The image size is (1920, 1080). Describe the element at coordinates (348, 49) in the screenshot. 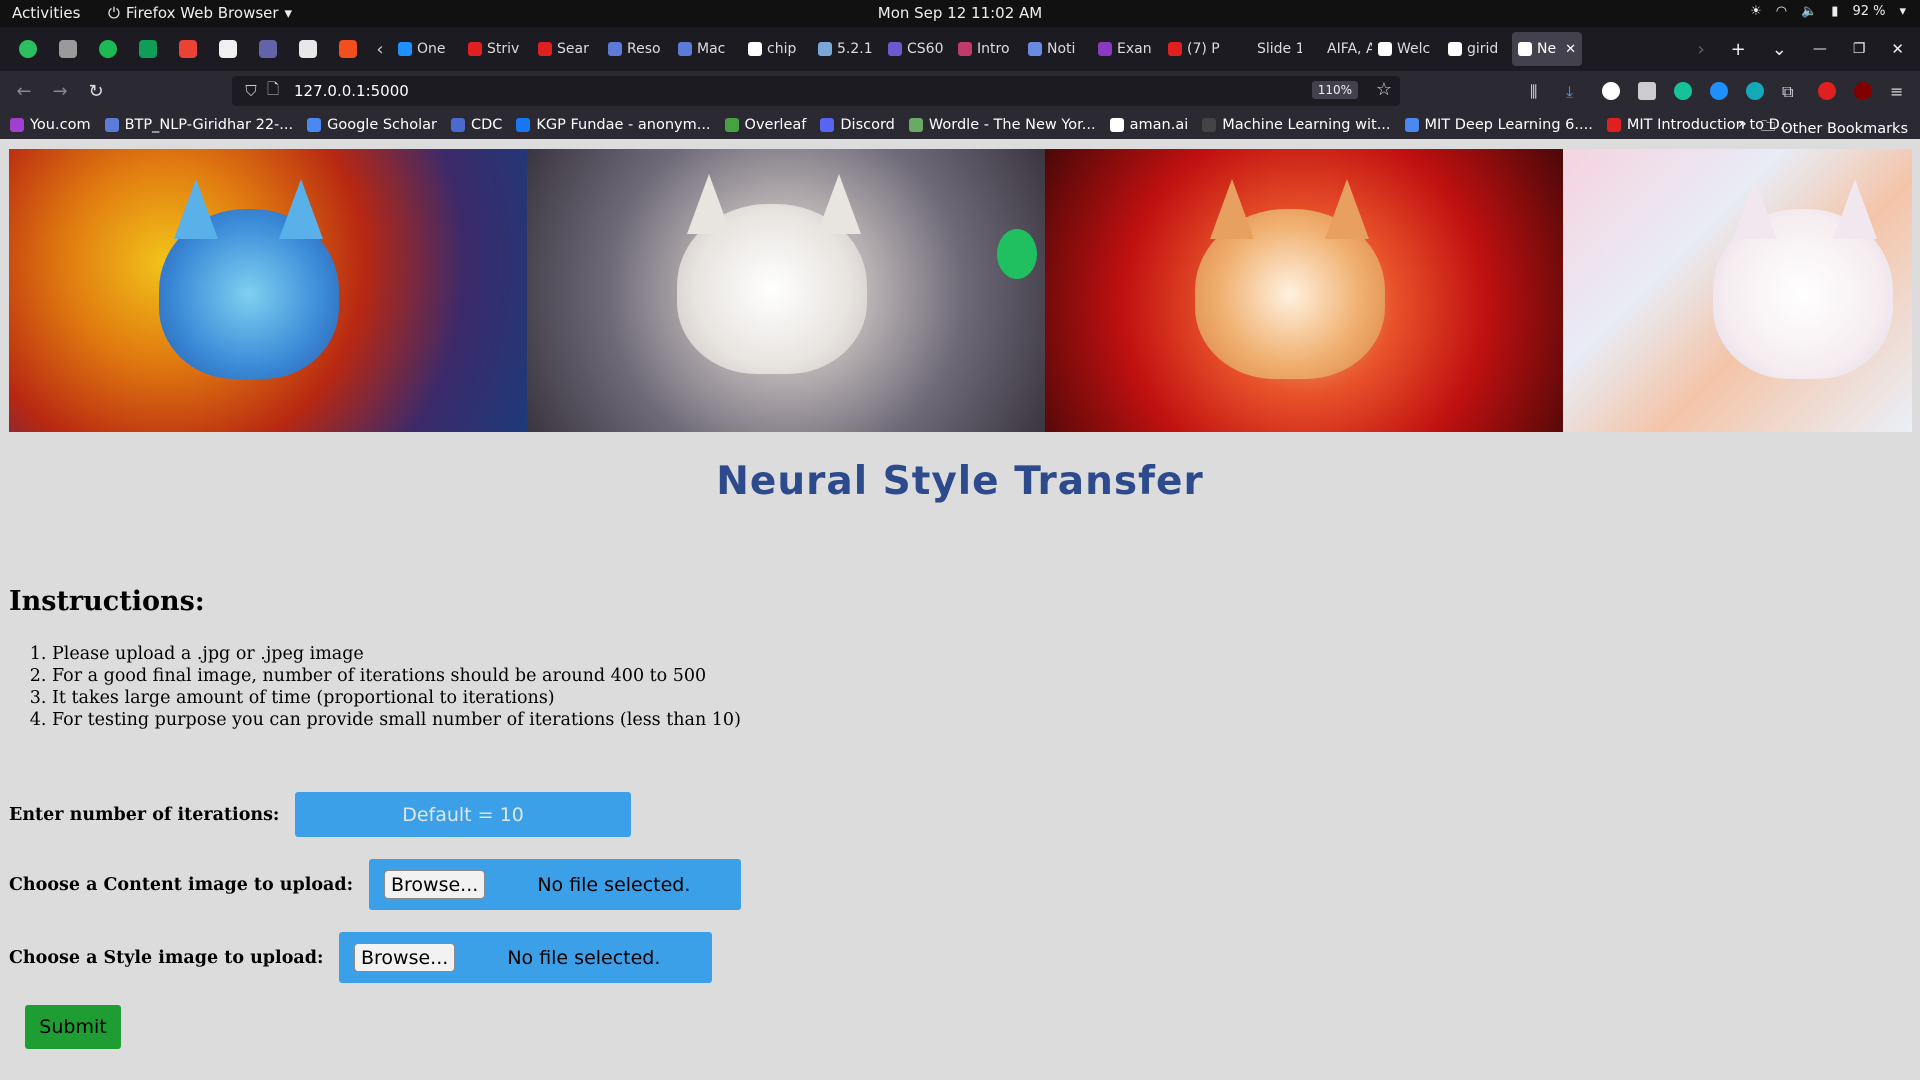

I see `pinned-tab-figma` at that location.